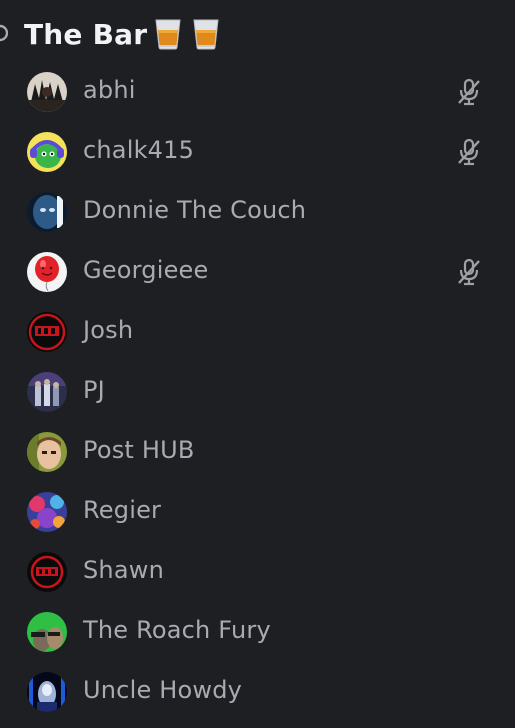  I want to click on username: Post HUB, so click(139, 450).